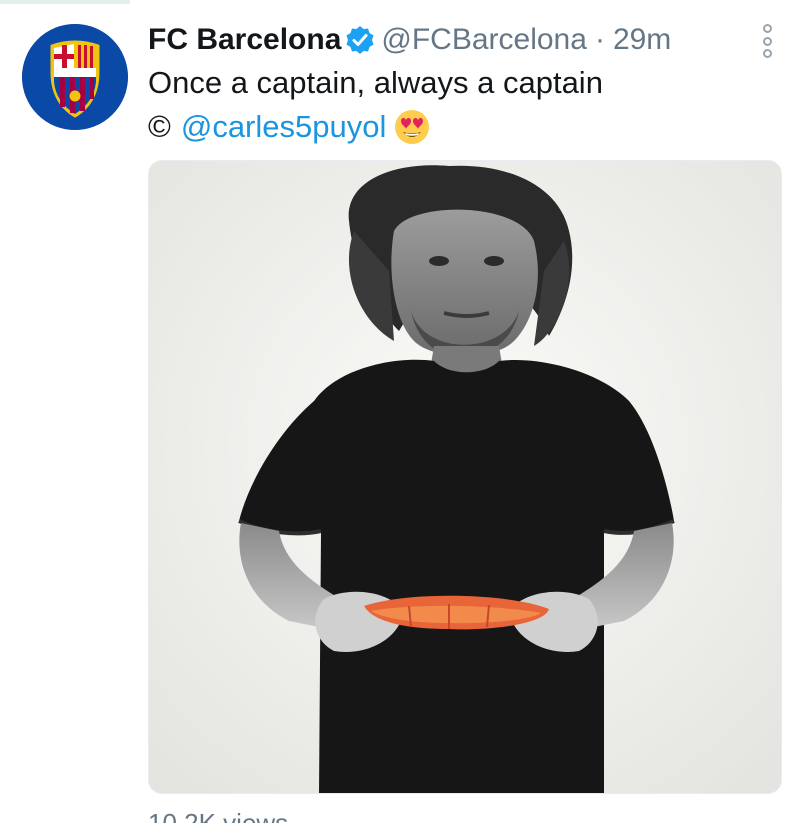 The width and height of the screenshot is (800, 823). I want to click on tweet-header: FC Barcelona @FCBarcelona · 29m, so click(409, 40).